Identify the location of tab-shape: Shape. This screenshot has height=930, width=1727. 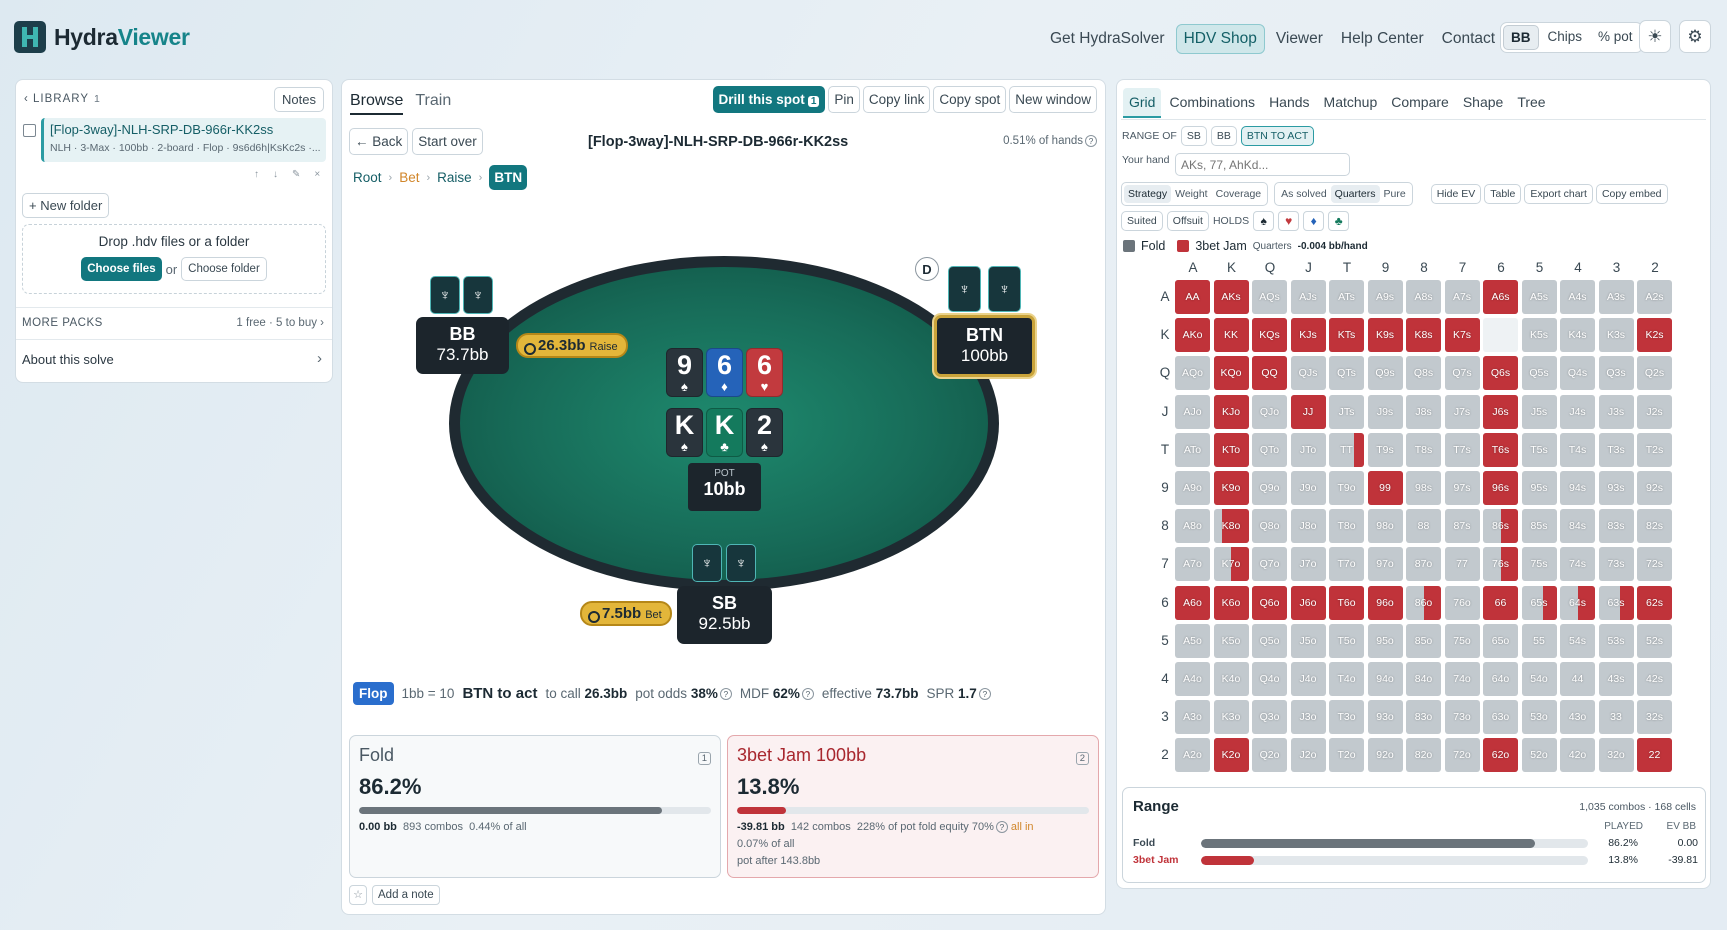
(1483, 103).